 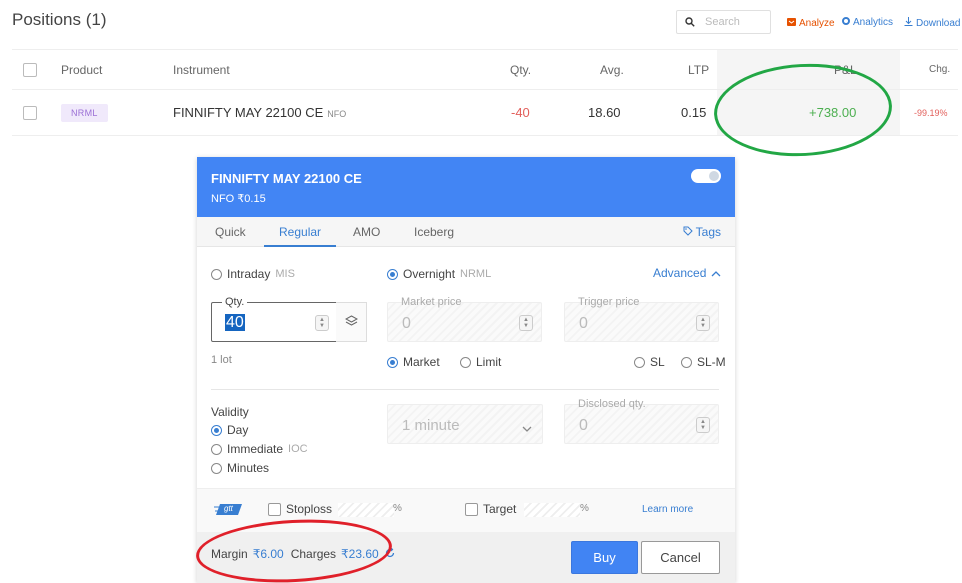 What do you see at coordinates (639, 362) in the screenshot?
I see `sl-radio` at bounding box center [639, 362].